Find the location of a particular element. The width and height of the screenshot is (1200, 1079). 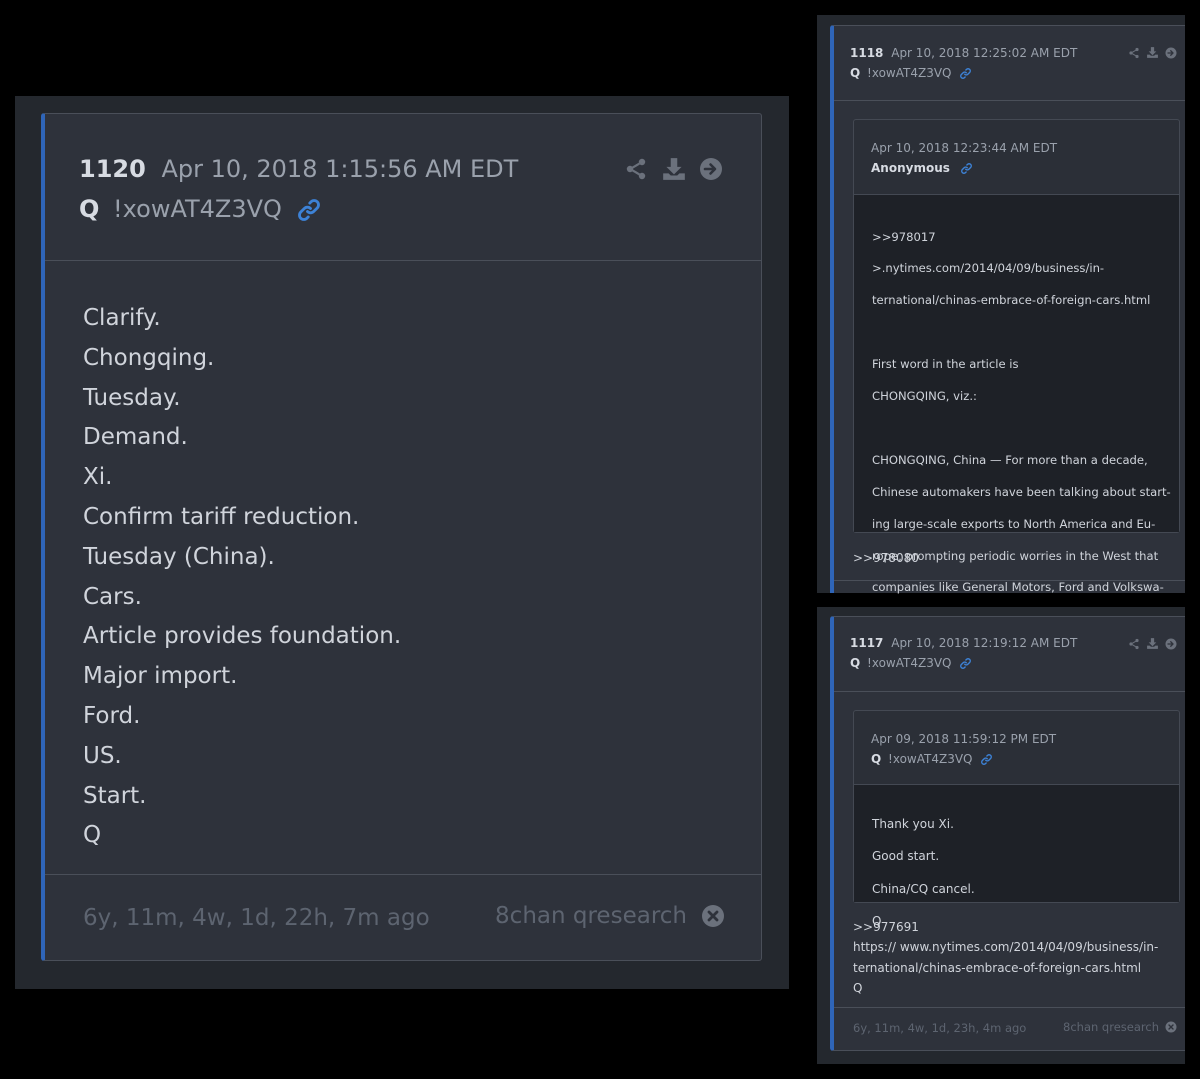

quoted-post-line: Thank you Xi. is located at coordinates (913, 824).